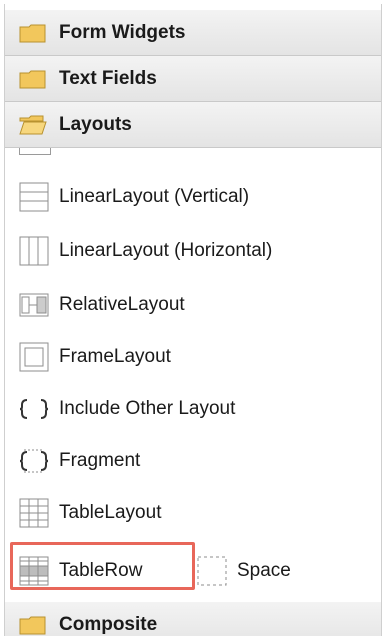 This screenshot has height=636, width=388. Describe the element at coordinates (34, 409) in the screenshot. I see `include-layout-icon` at that location.